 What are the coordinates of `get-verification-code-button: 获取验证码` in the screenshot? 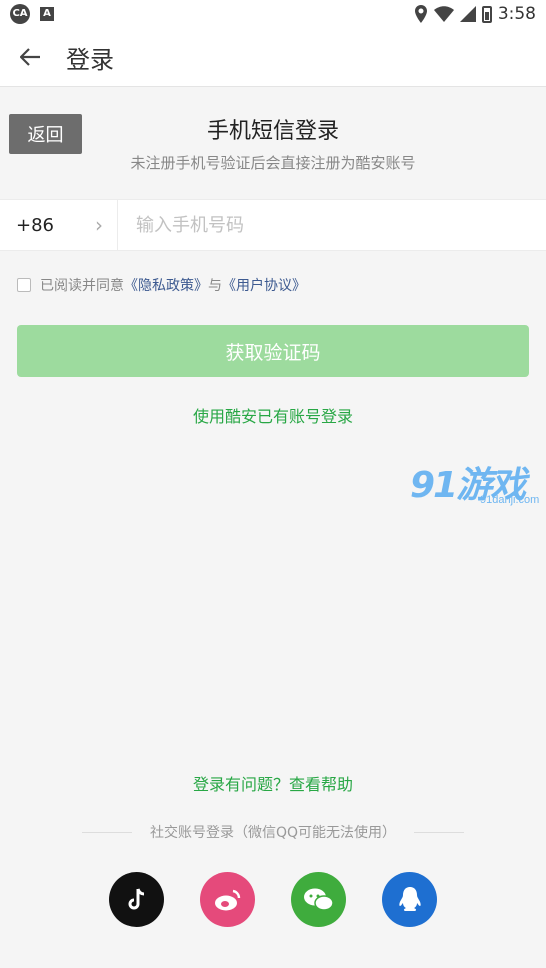 It's located at (273, 351).